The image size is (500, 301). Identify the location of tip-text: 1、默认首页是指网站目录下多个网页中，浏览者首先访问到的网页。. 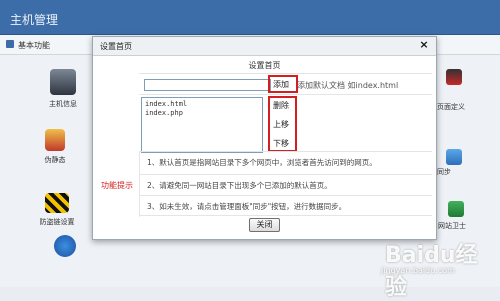
(262, 162).